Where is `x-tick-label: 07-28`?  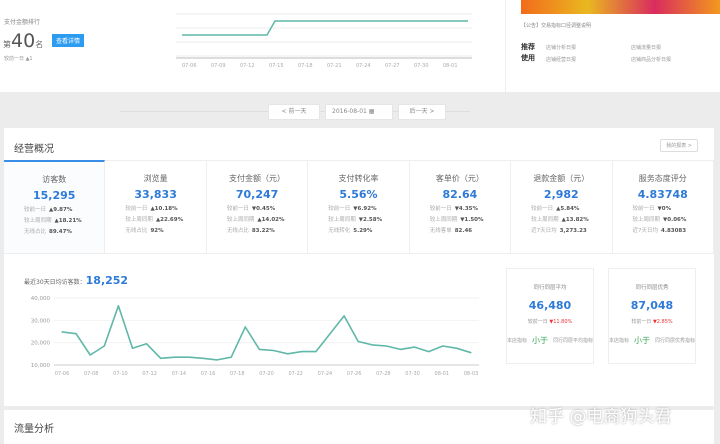 x-tick-label: 07-28 is located at coordinates (383, 374).